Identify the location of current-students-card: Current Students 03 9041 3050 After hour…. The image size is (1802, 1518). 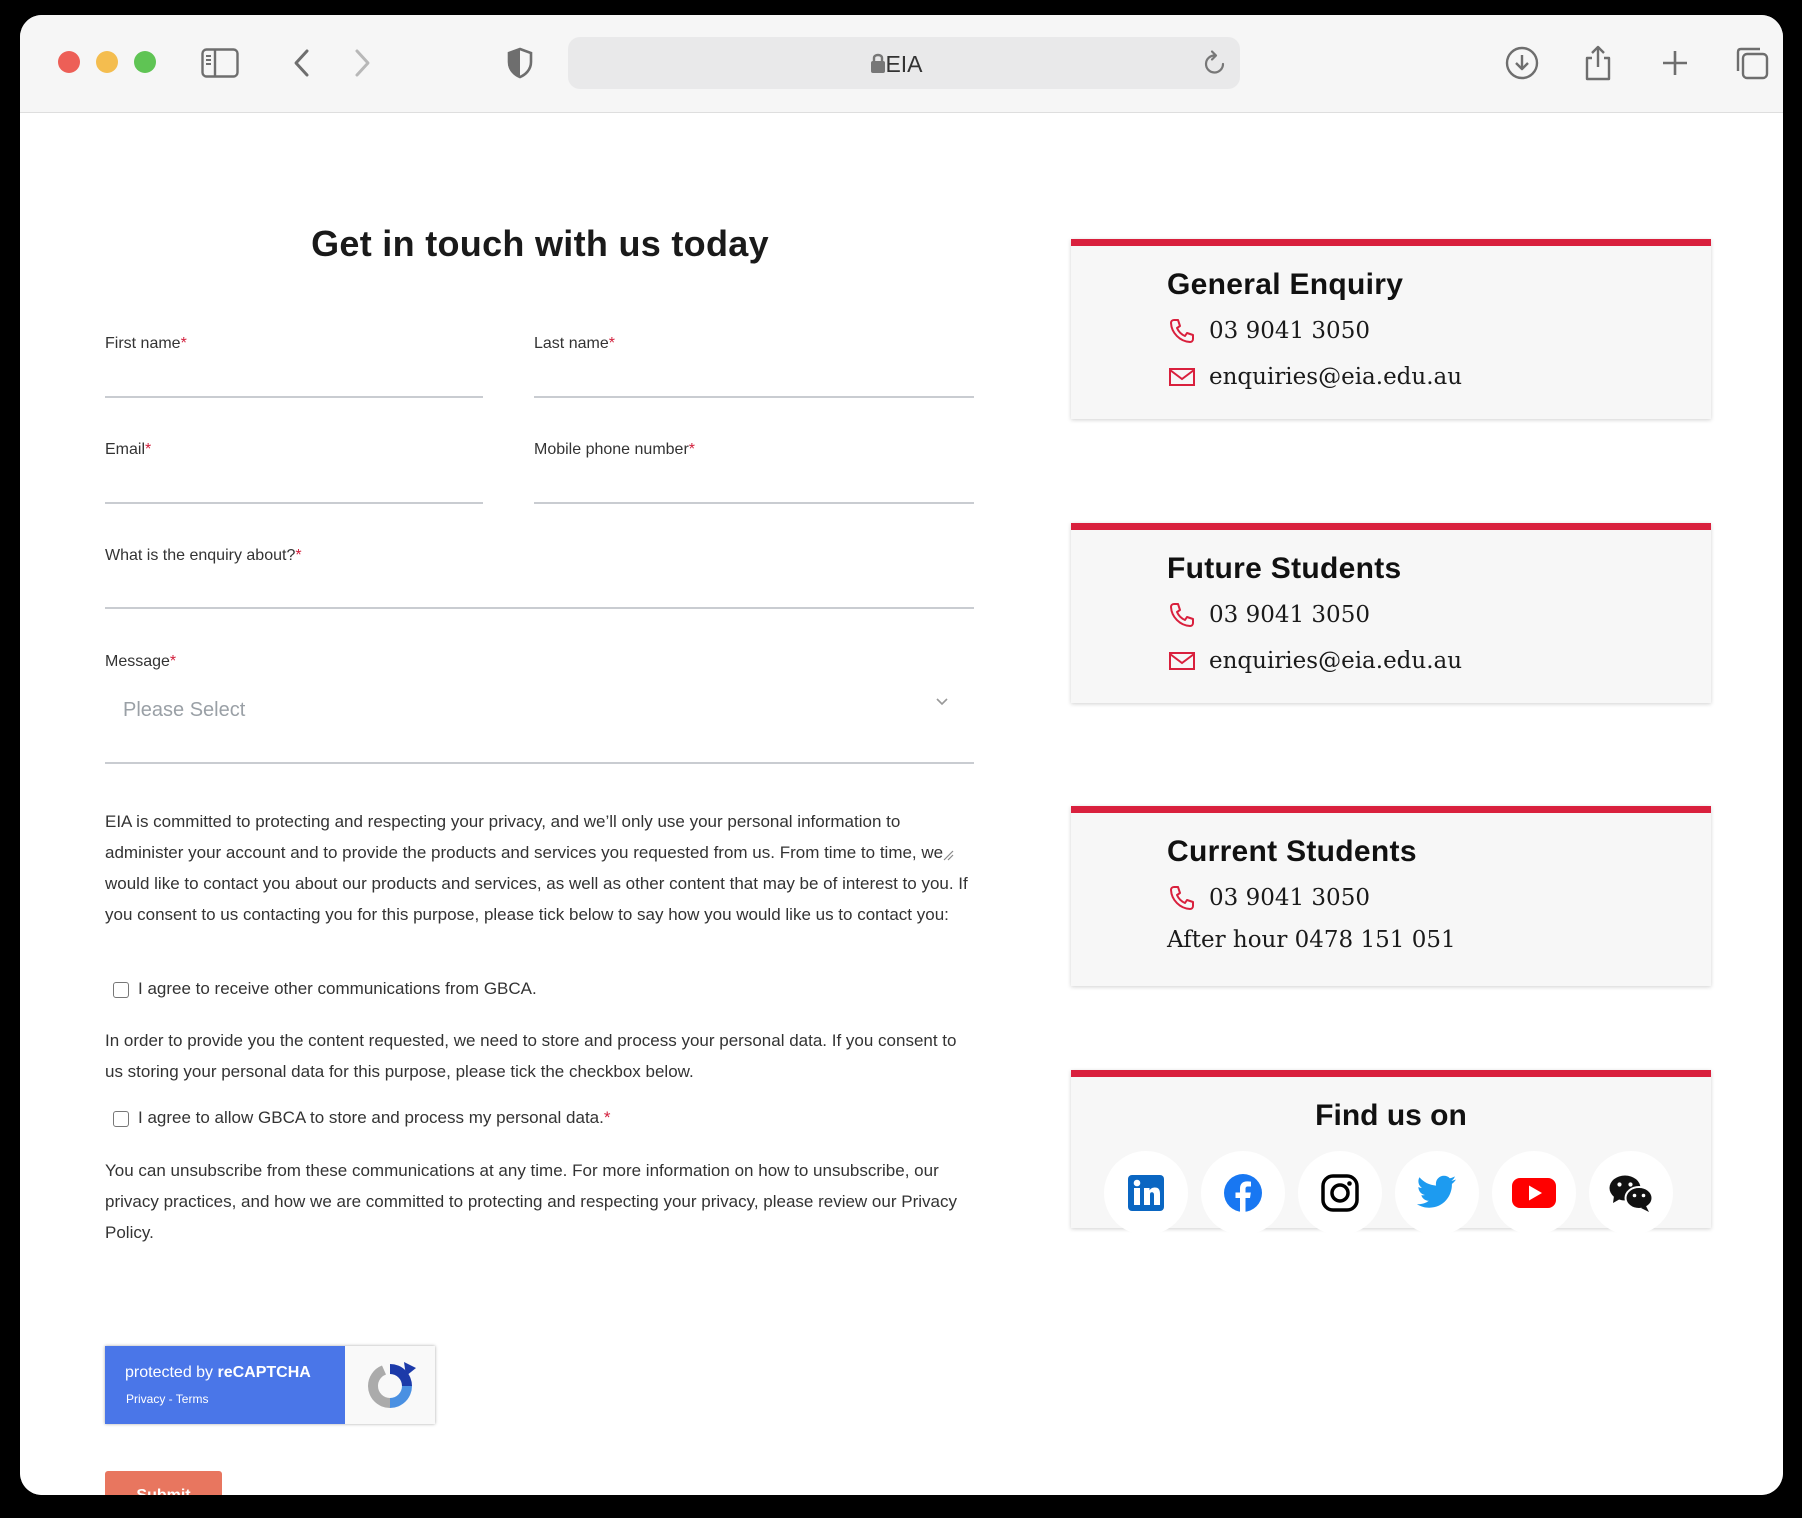
(1391, 896).